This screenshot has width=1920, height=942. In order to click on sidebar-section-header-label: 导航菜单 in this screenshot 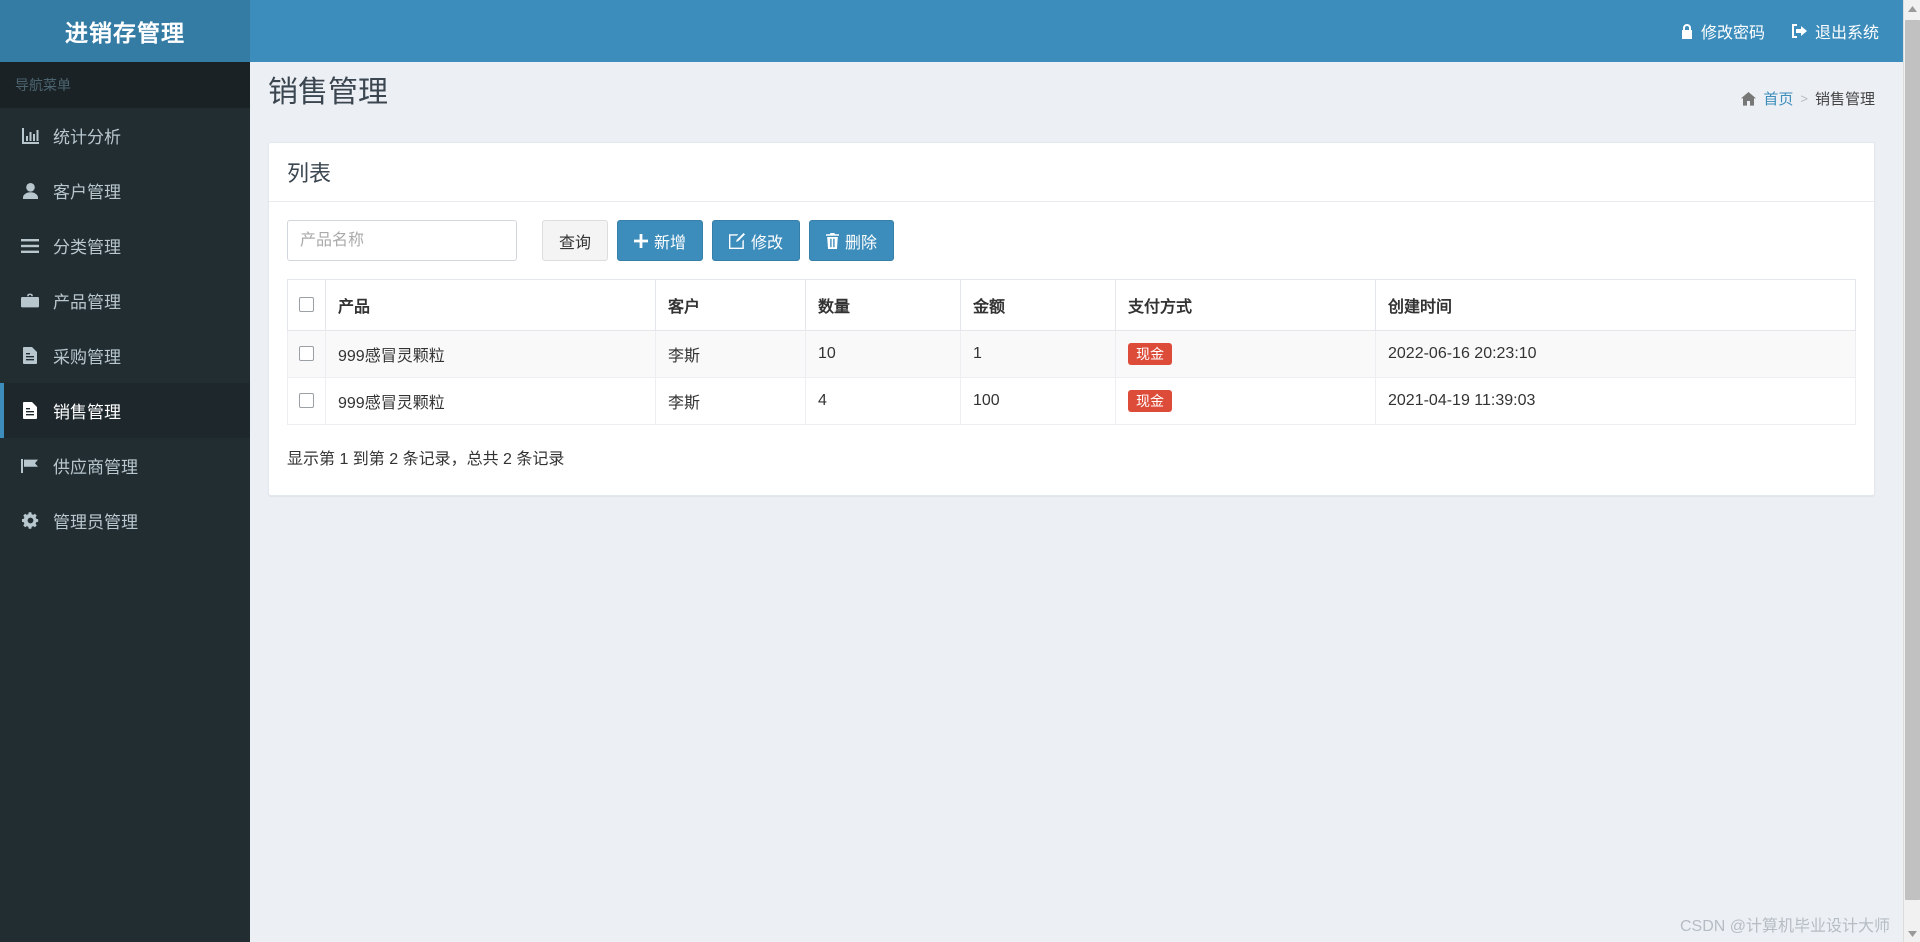, I will do `click(43, 85)`.